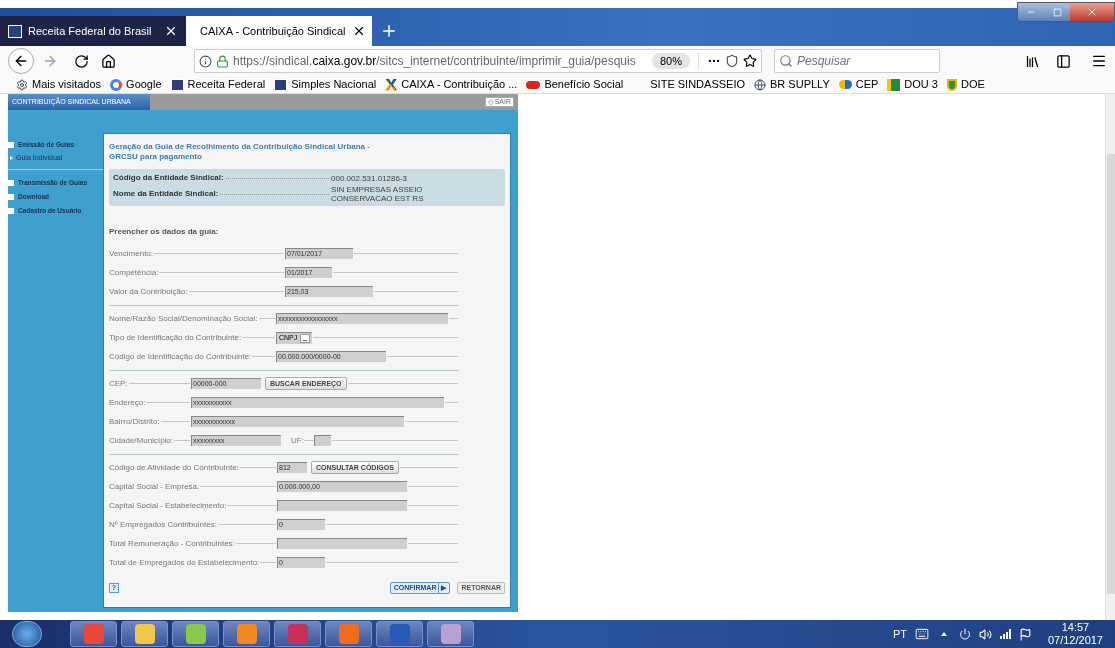  What do you see at coordinates (168, 178) in the screenshot?
I see `entity-label: Código da Entidade Sindical:` at bounding box center [168, 178].